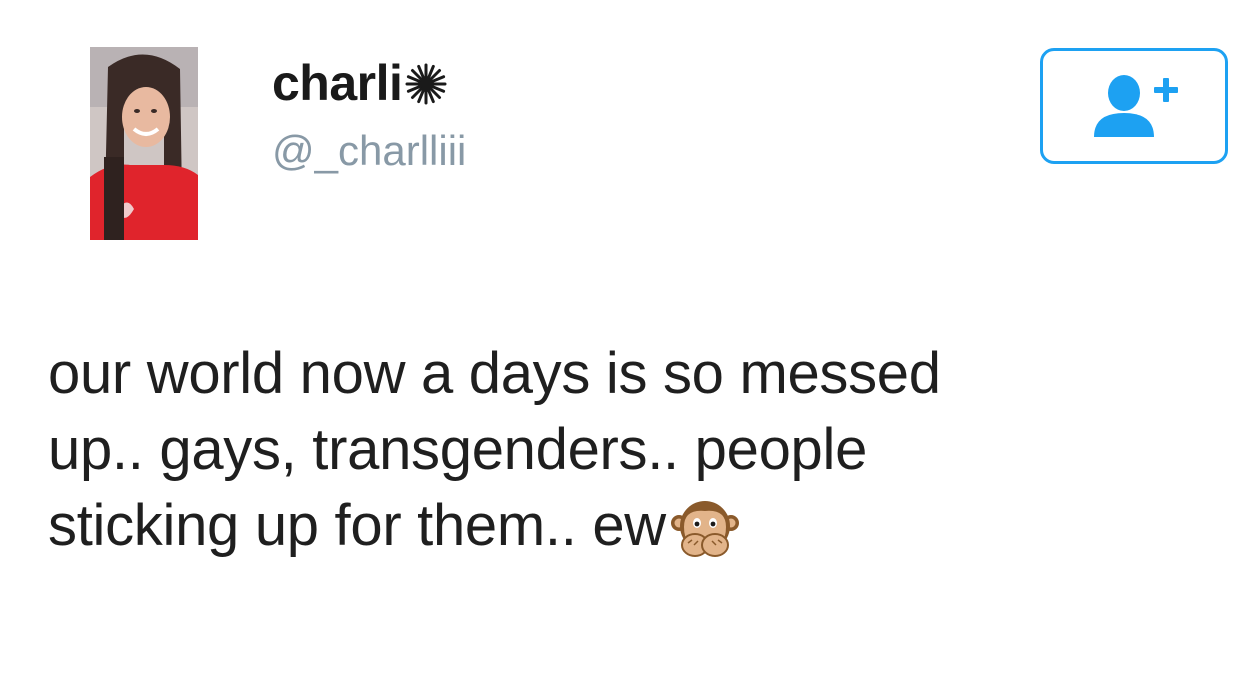 The height and width of the screenshot is (690, 1252). Describe the element at coordinates (337, 83) in the screenshot. I see `display-name-text: charli` at that location.